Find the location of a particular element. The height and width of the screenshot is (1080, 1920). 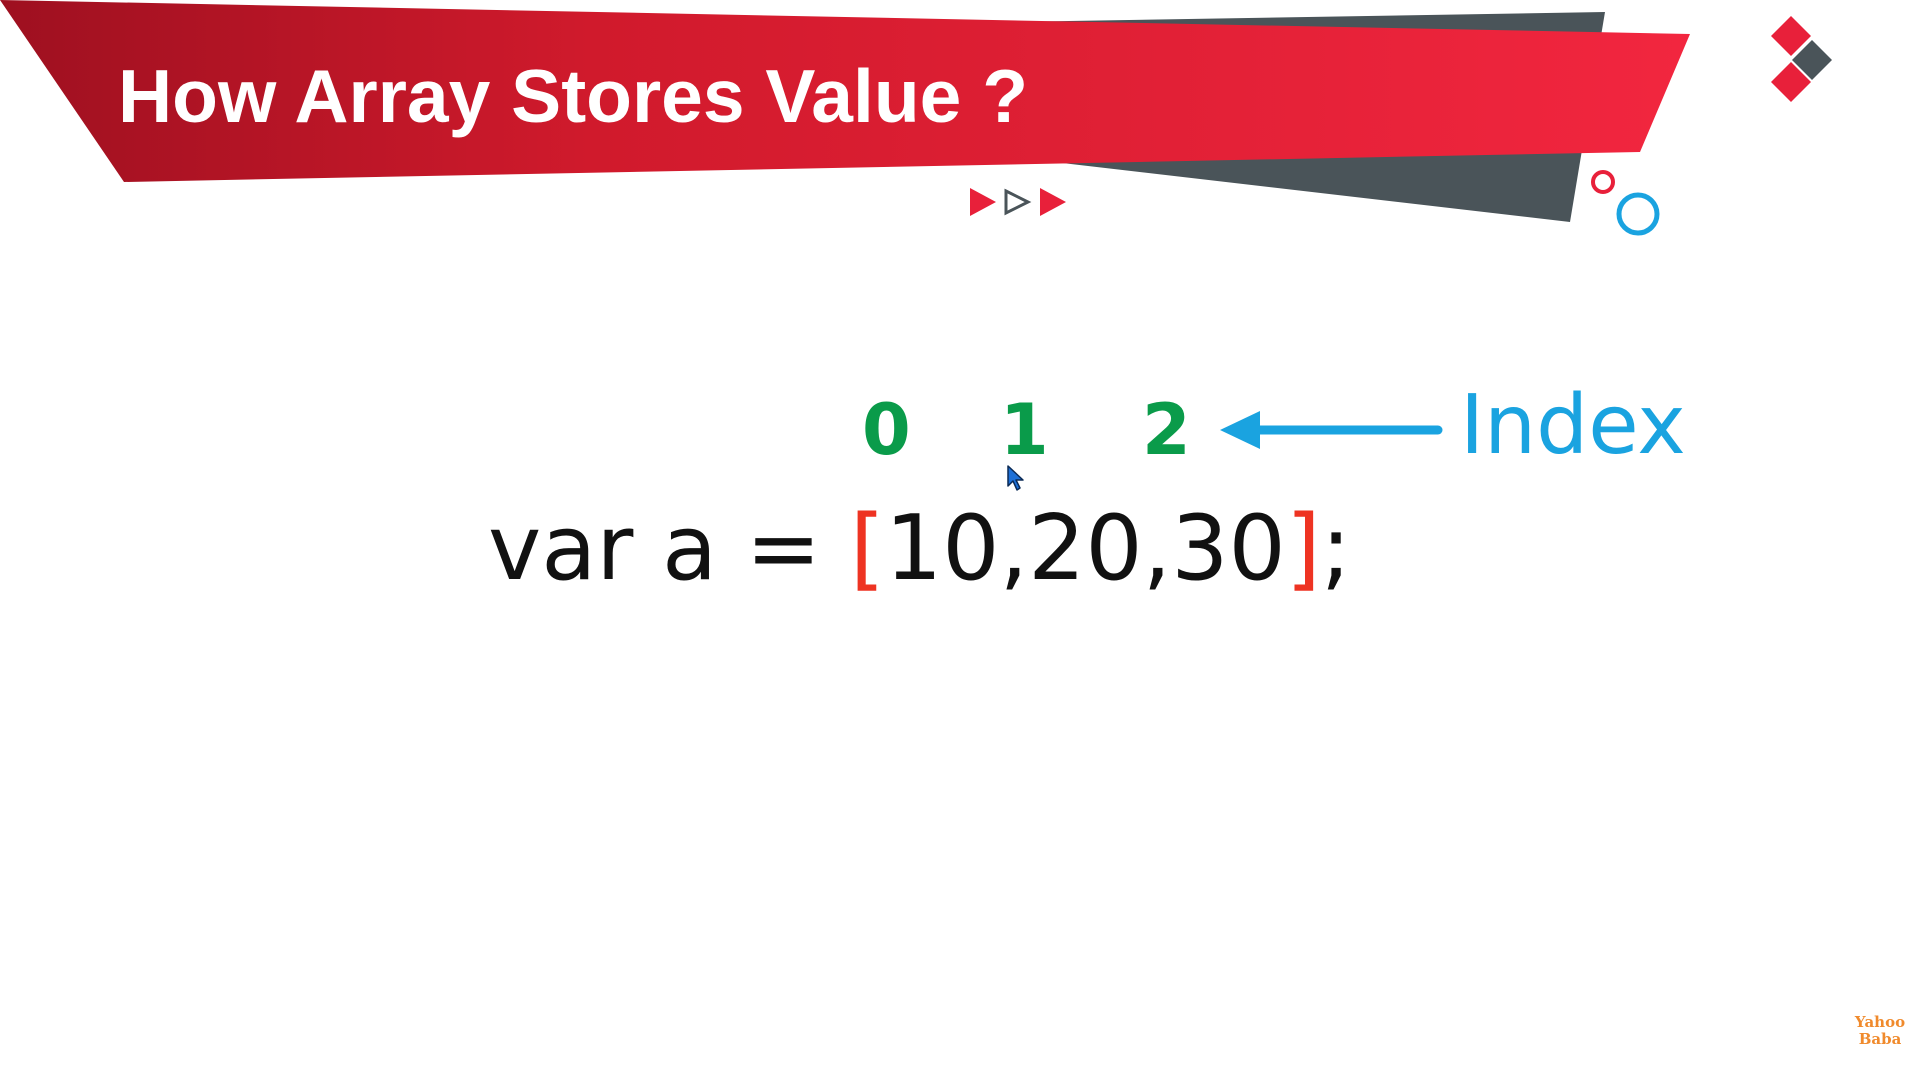

open-bracket: [ is located at coordinates (867, 548).